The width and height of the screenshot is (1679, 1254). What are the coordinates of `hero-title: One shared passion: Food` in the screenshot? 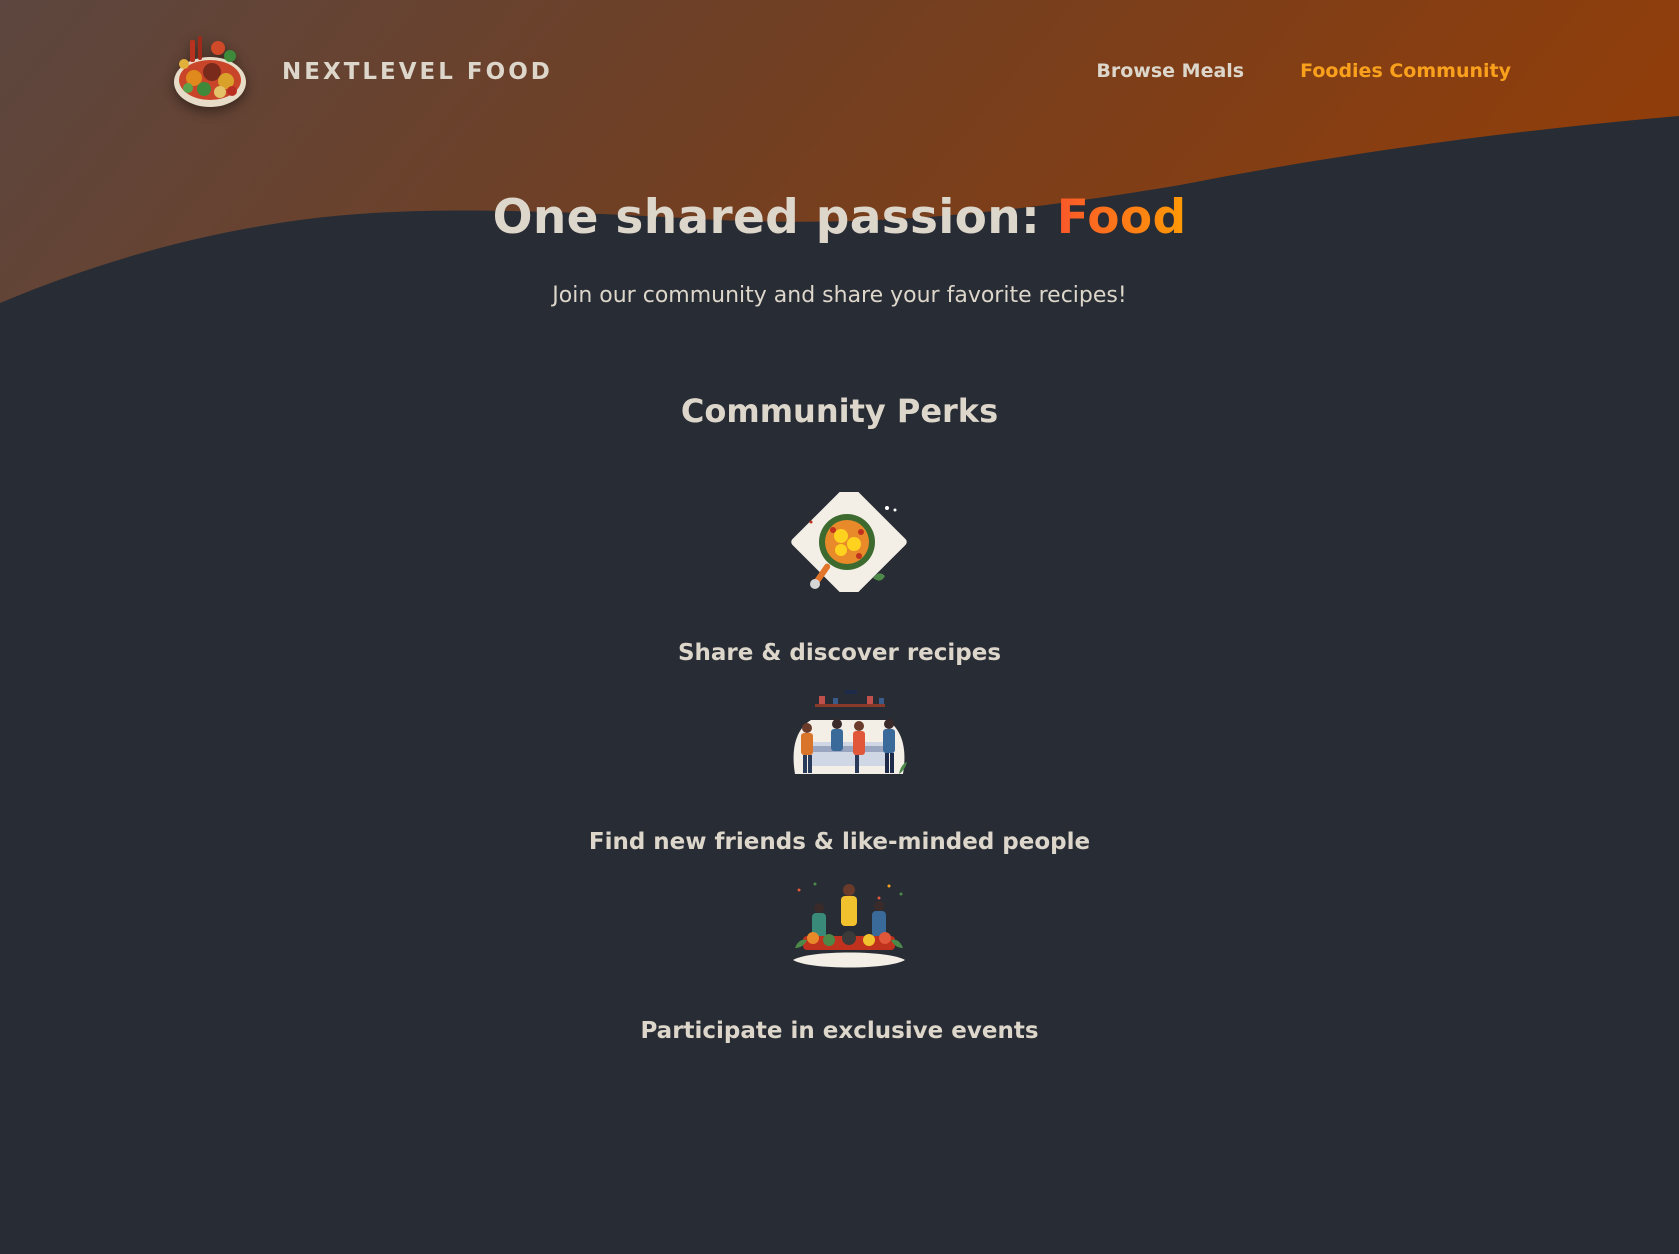 It's located at (839, 217).